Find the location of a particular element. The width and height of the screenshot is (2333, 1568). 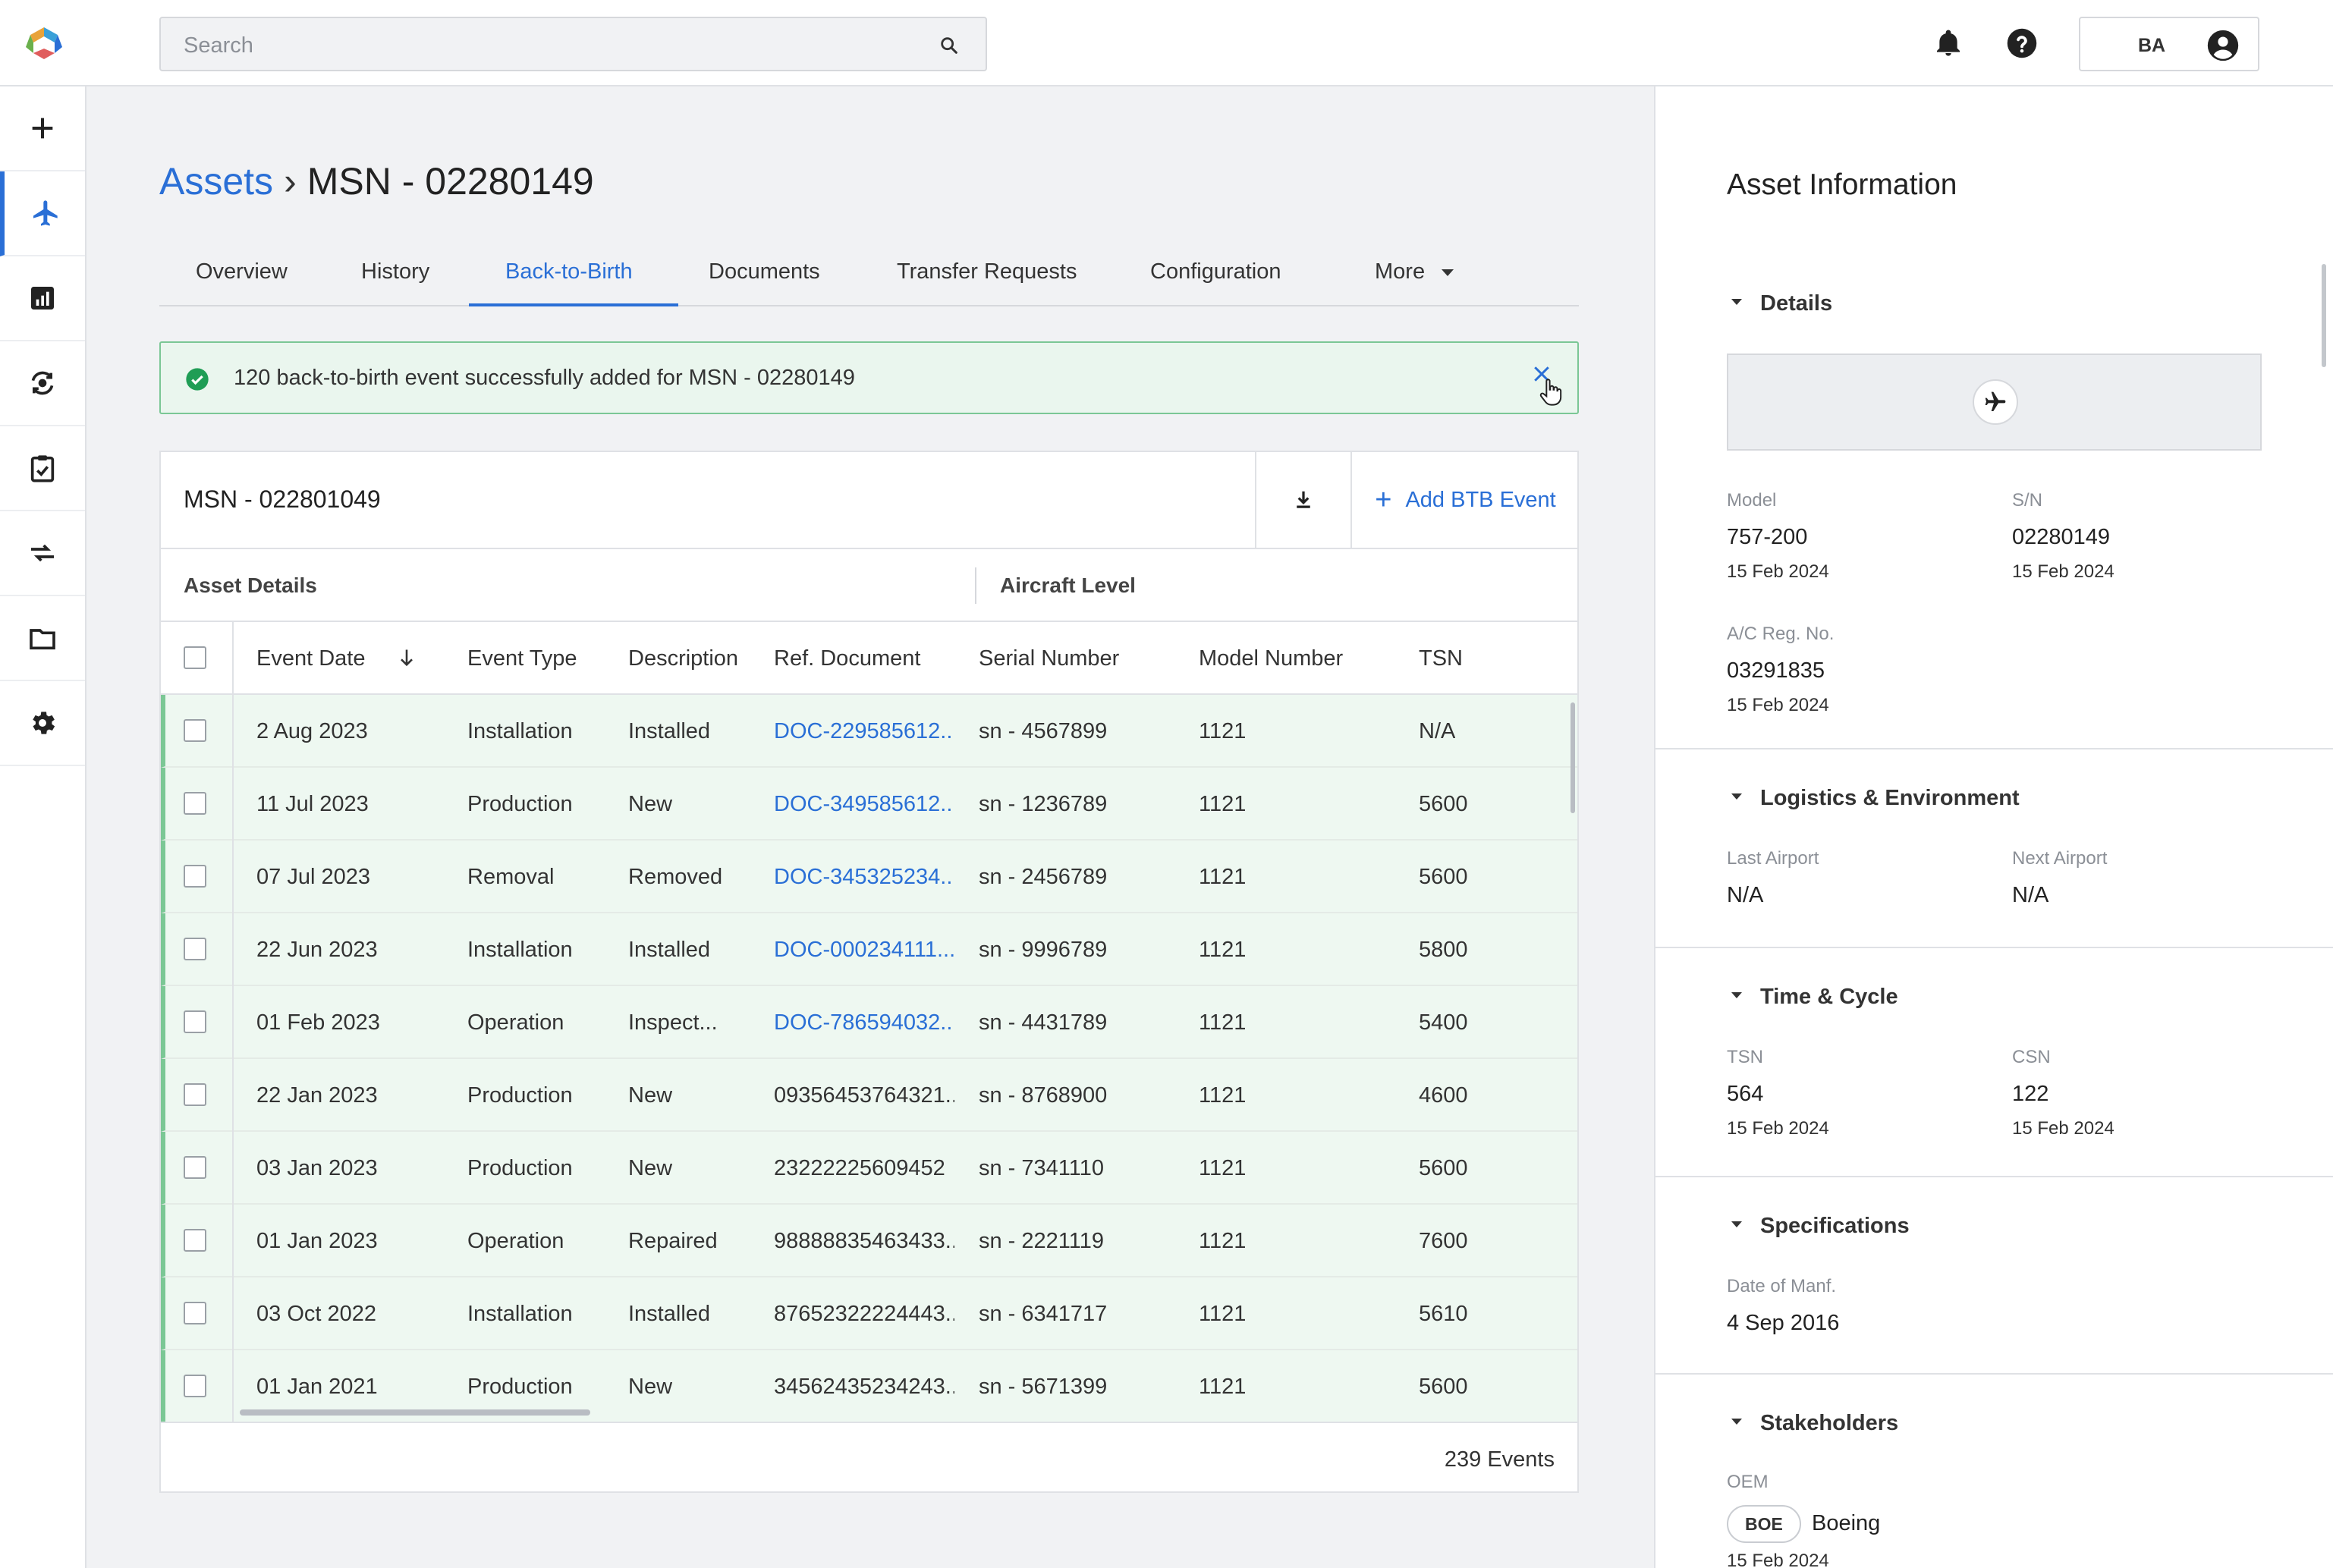

col-event-date: Event Date is located at coordinates (310, 659).